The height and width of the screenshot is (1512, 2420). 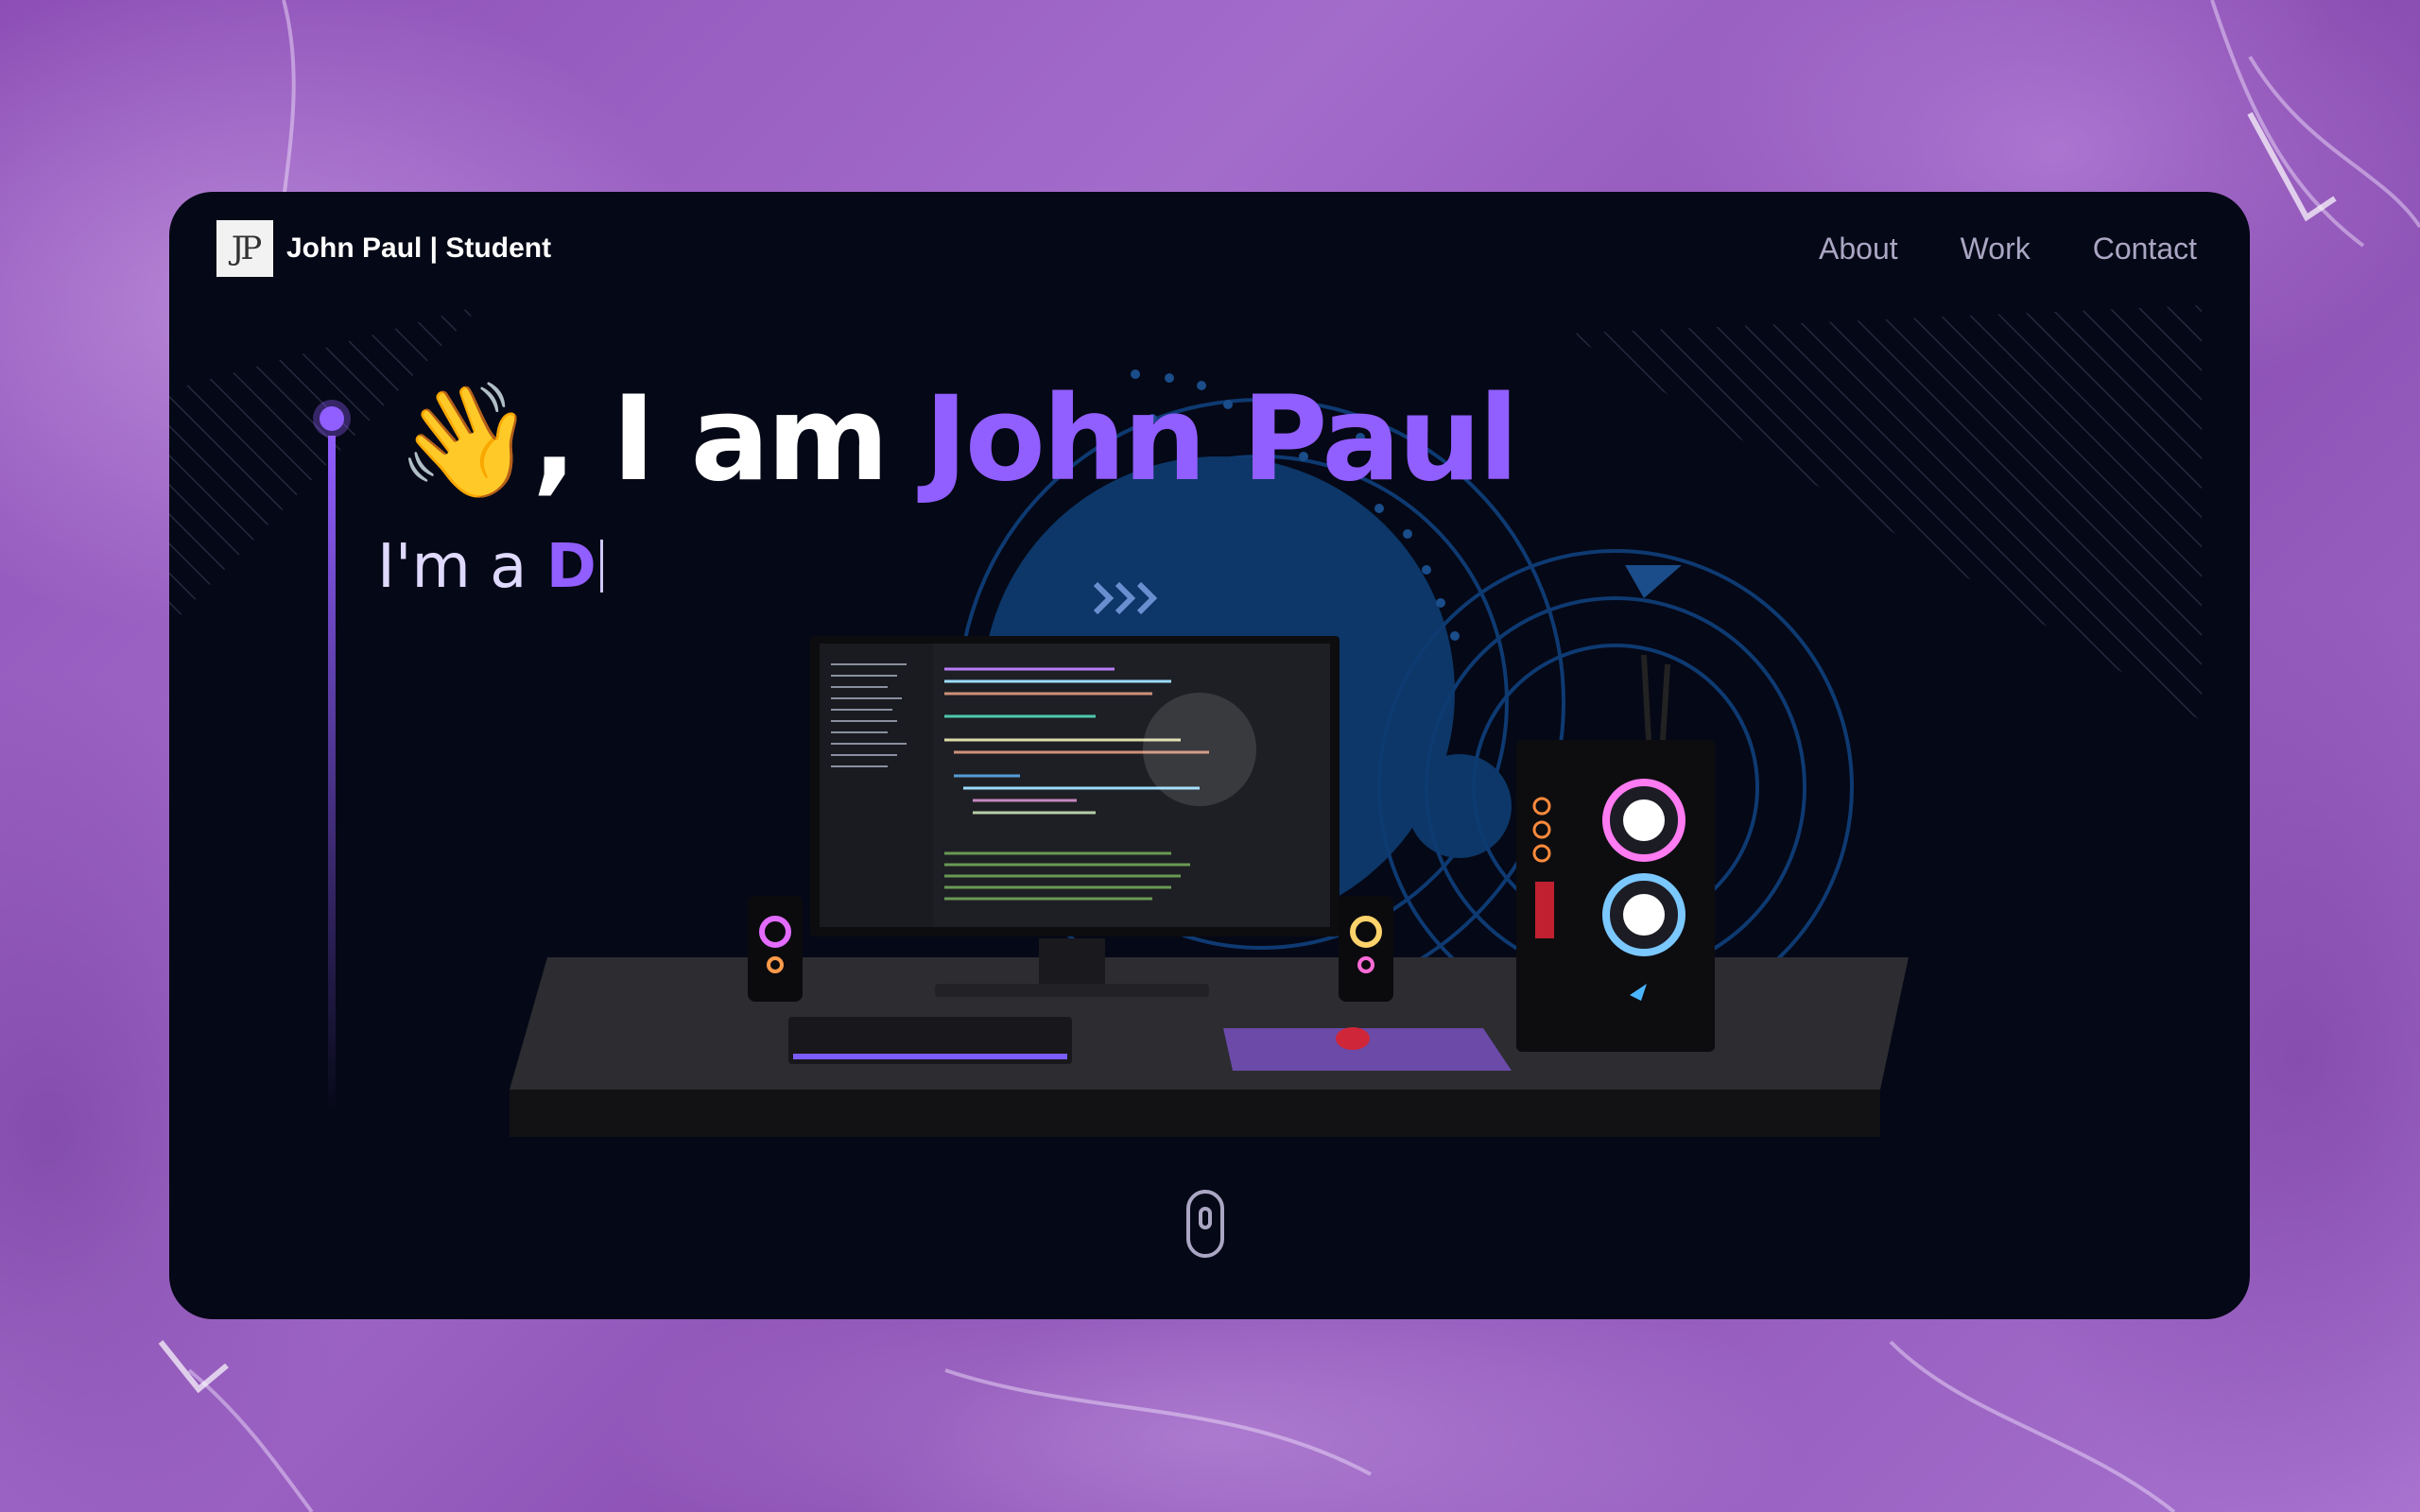 I want to click on hero-subline: I'm a D, so click(x=490, y=567).